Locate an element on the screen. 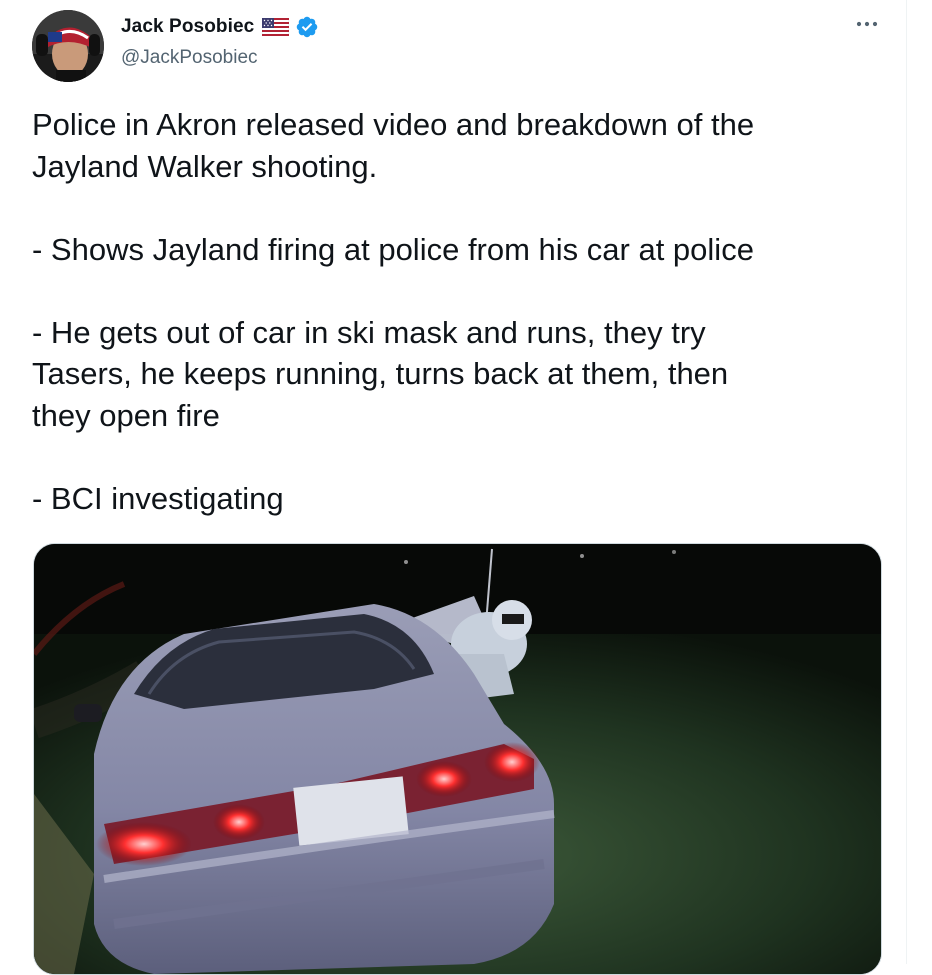 The image size is (932, 975). tweet-line: - BCI investigating is located at coordinates (158, 498).